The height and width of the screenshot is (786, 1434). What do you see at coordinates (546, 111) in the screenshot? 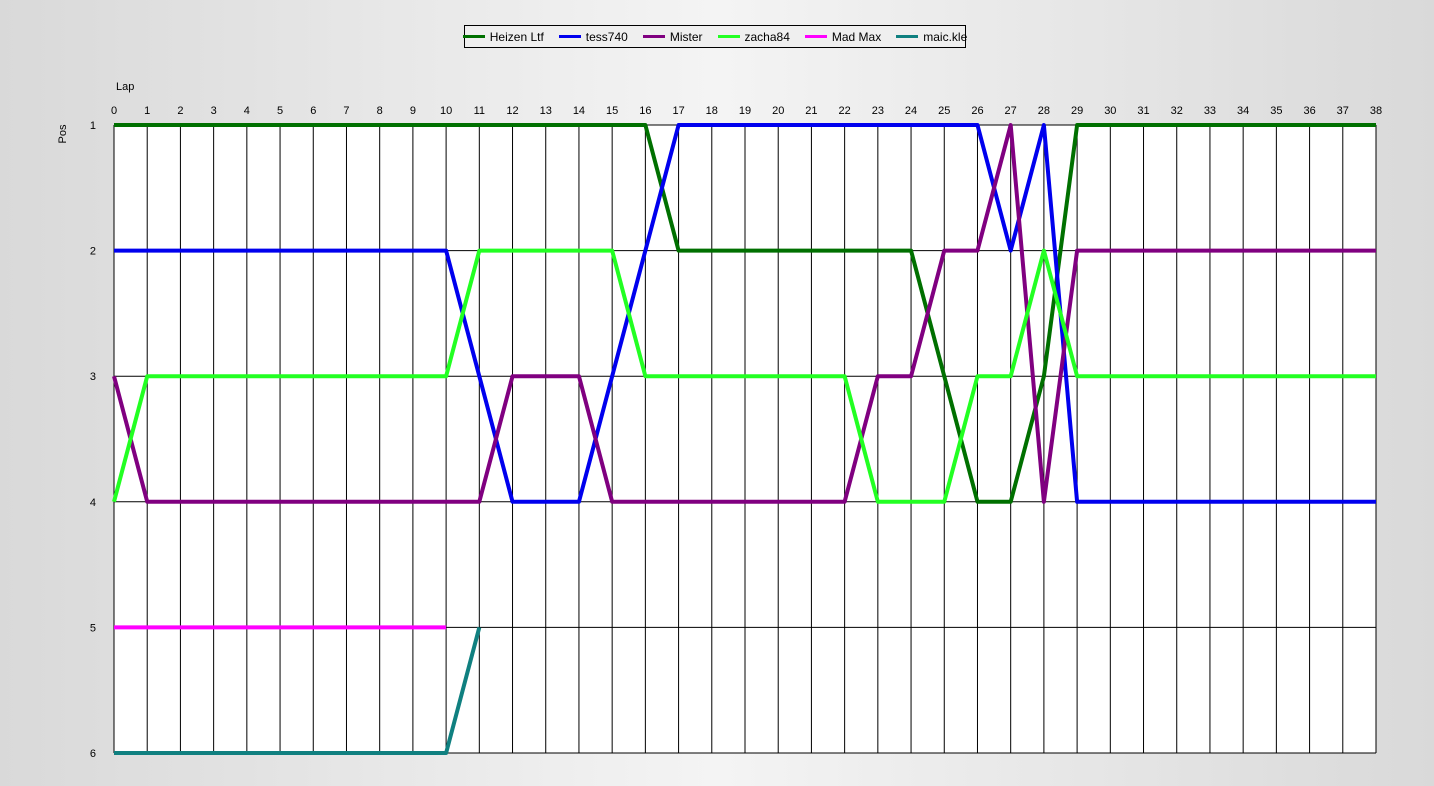
I see `x-tick-label: 13` at bounding box center [546, 111].